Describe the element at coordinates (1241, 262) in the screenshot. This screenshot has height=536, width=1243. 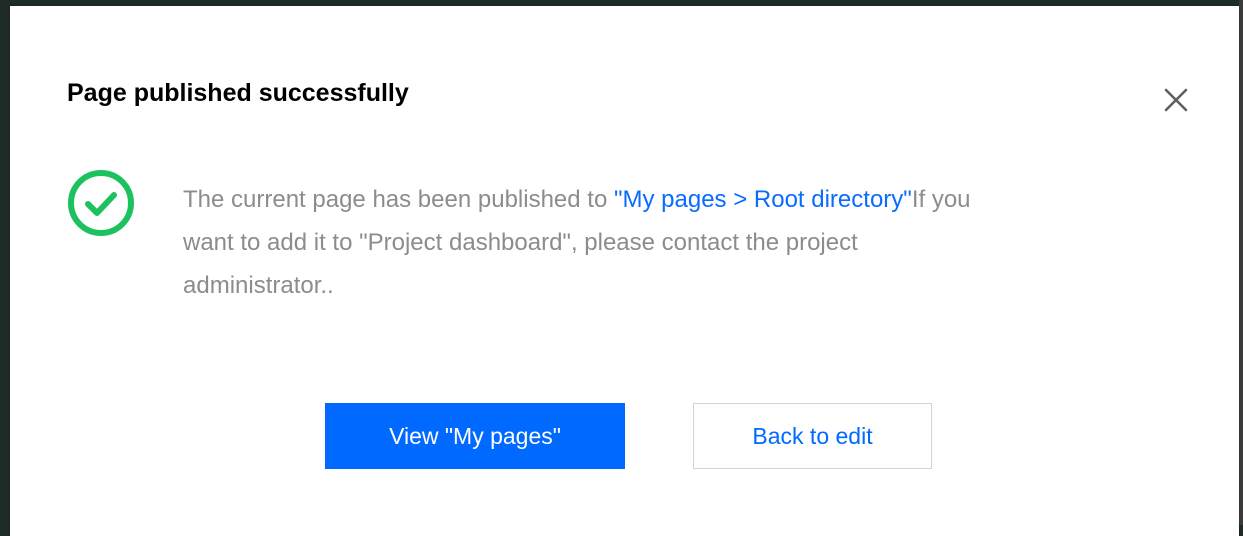
I see `backdrop` at that location.